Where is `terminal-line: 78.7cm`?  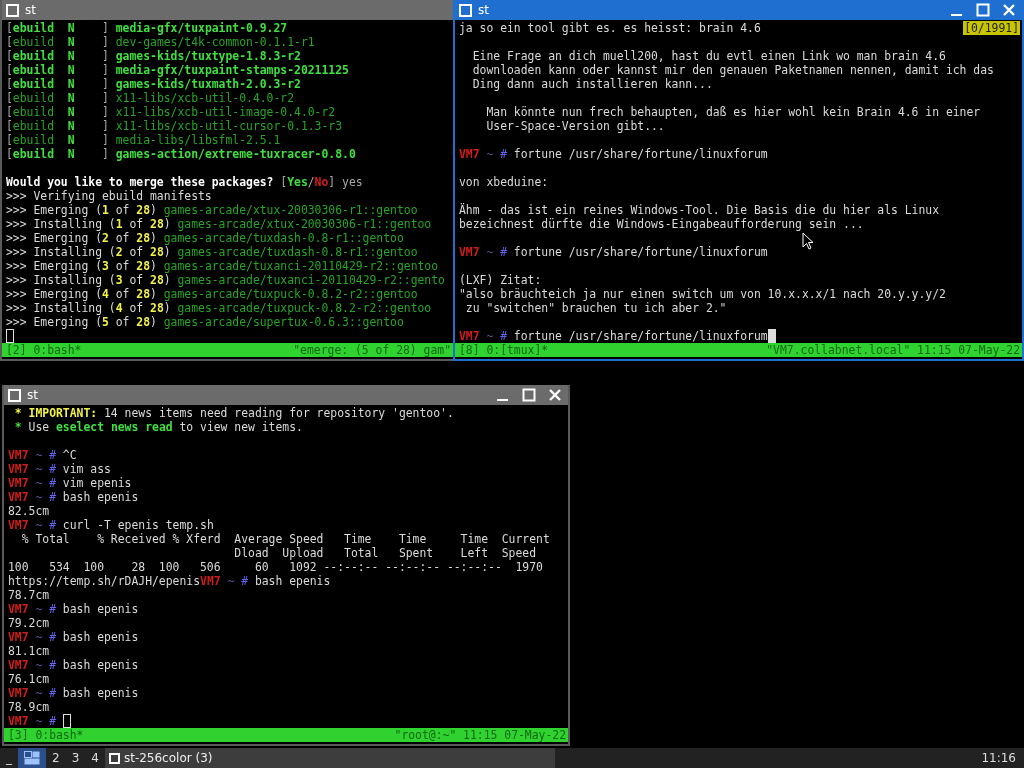 terminal-line: 78.7cm is located at coordinates (29, 595).